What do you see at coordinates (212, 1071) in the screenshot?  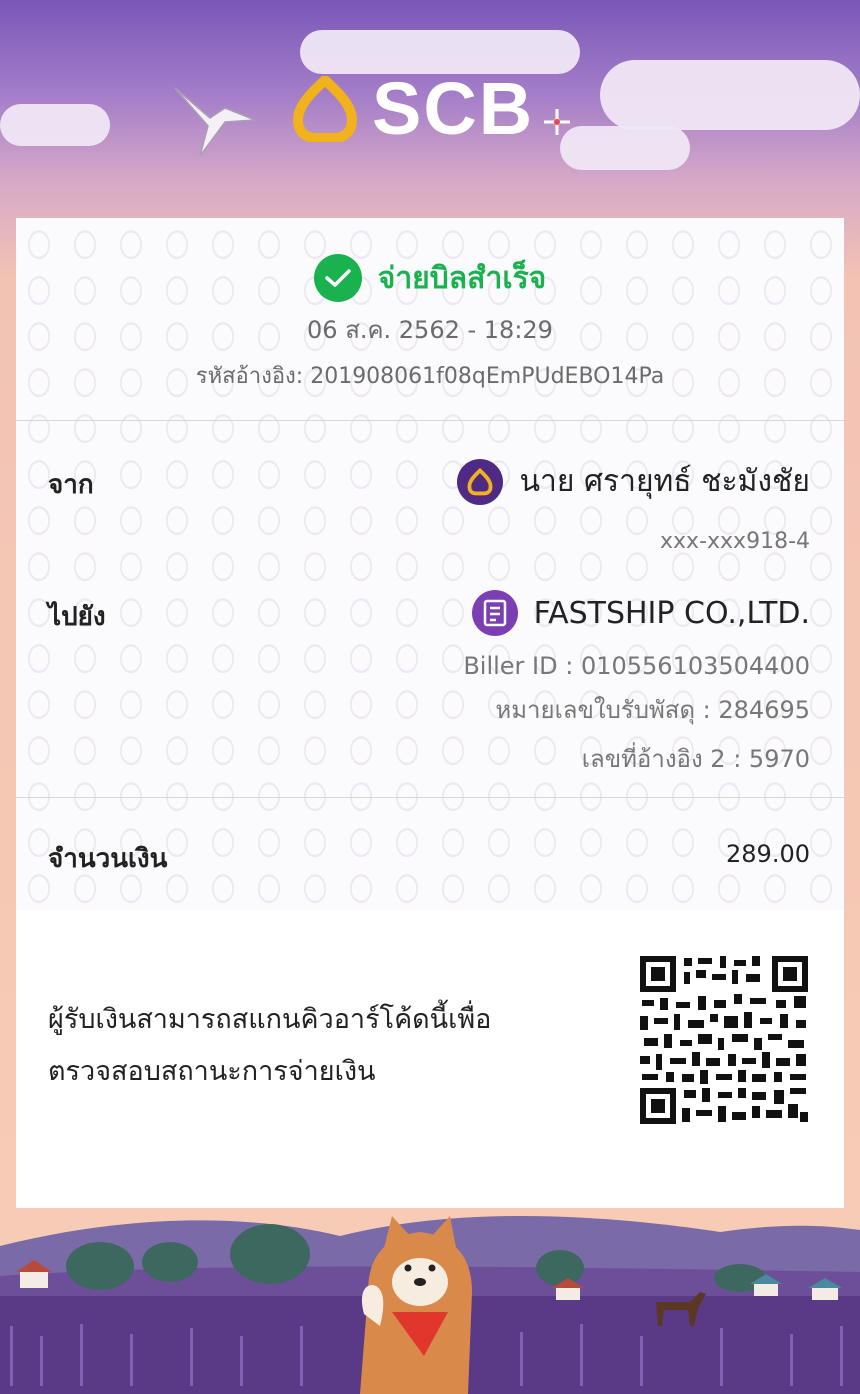 I see `qr-instruction-line-2: ตรวจสอบสถานะการจ่ายเงิน` at bounding box center [212, 1071].